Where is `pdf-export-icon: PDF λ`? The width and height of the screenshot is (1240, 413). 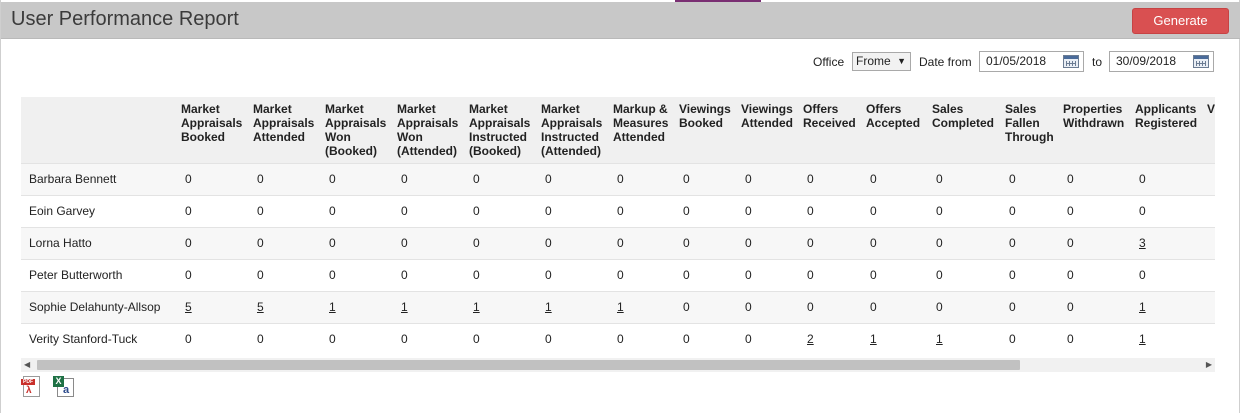
pdf-export-icon: PDF λ is located at coordinates (32, 387).